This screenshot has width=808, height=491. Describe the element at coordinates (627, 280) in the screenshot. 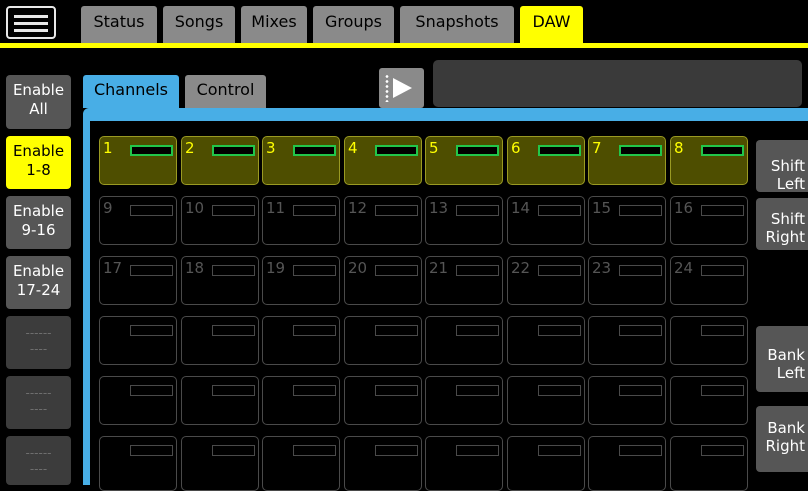

I see `channel-cell: 23` at that location.